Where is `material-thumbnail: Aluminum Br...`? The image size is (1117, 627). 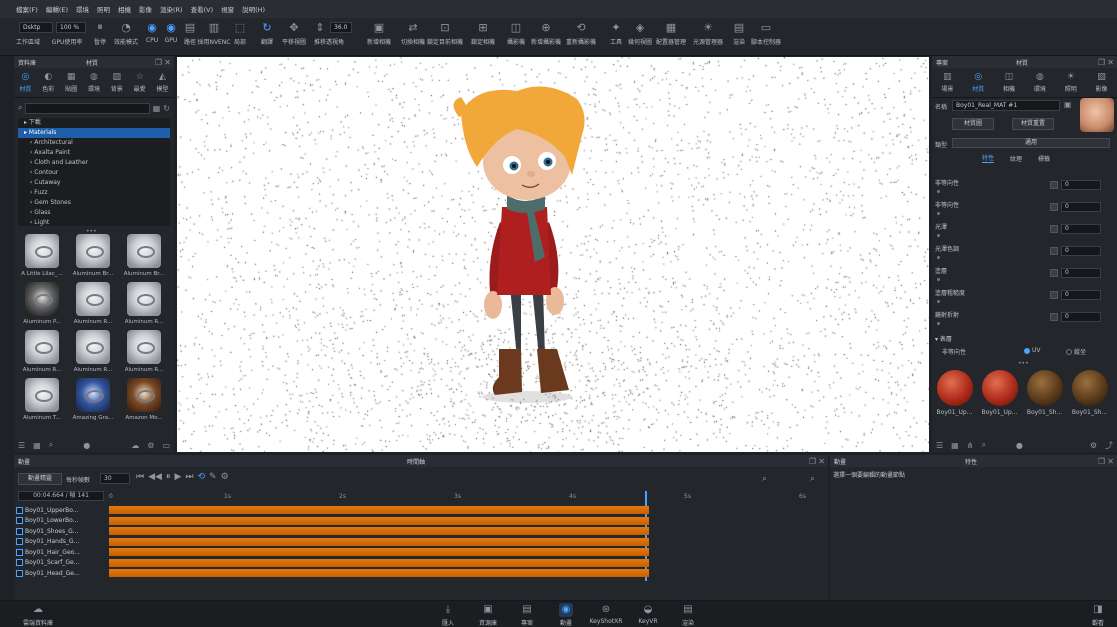 material-thumbnail: Aluminum Br... is located at coordinates (144, 257).